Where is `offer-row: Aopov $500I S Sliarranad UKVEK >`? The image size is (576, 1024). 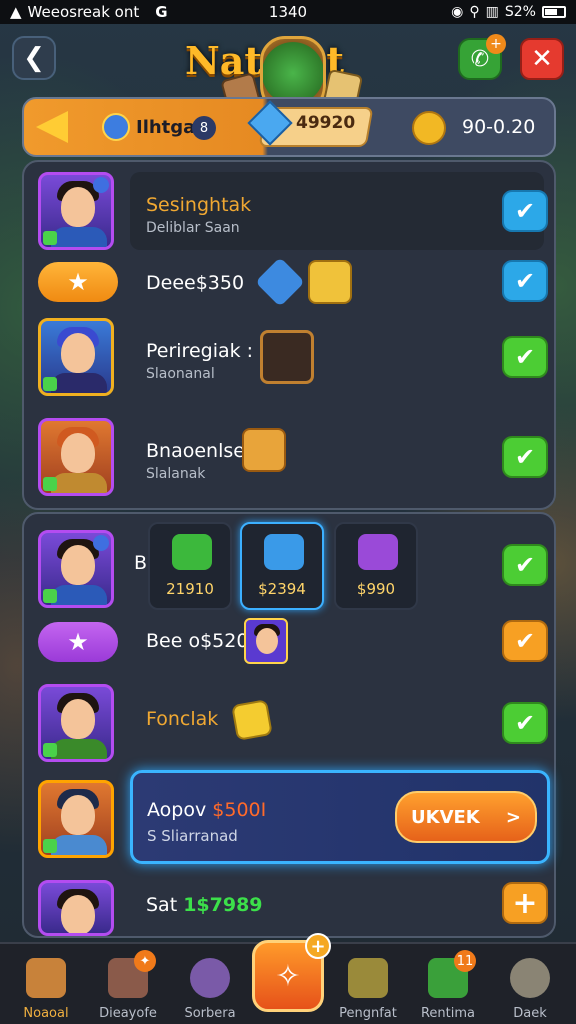
offer-row: Aopov $500I S Sliarranad UKVEK > is located at coordinates (293, 820).